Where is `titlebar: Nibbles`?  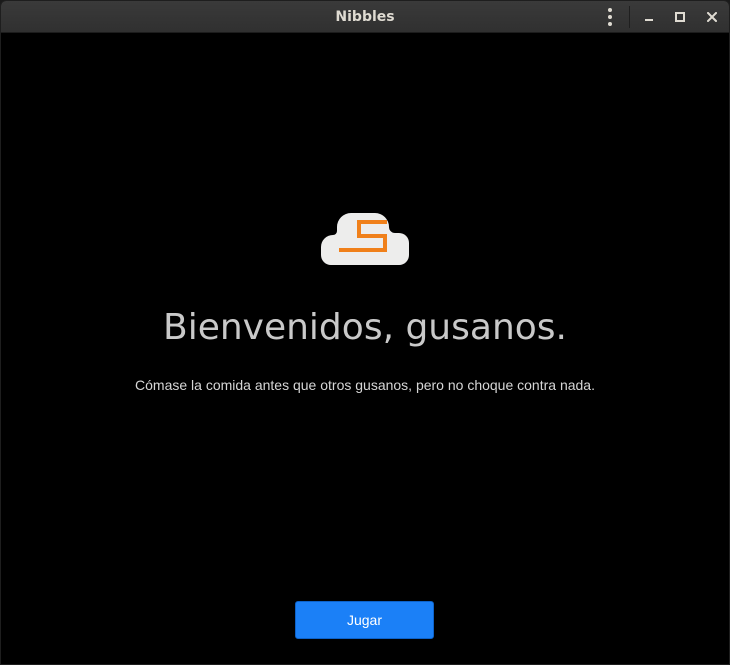
titlebar: Nibbles is located at coordinates (365, 17).